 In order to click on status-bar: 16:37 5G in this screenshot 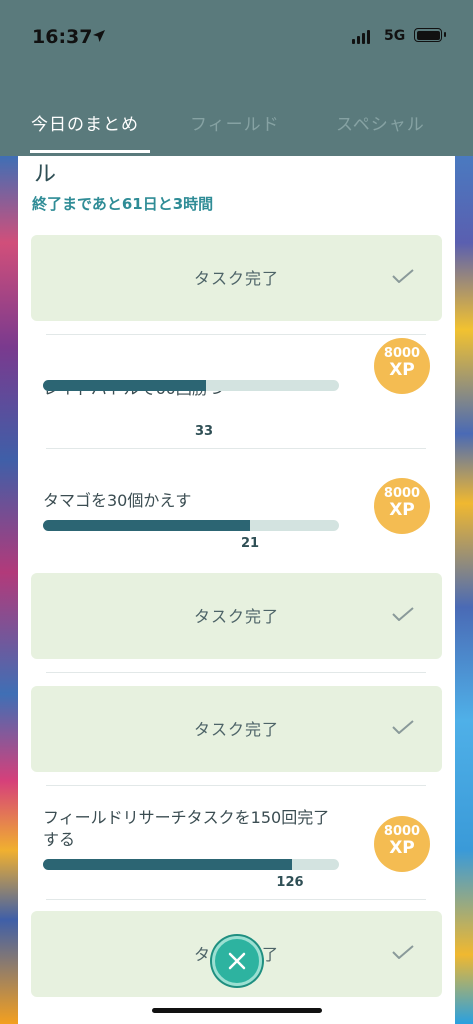, I will do `click(236, 38)`.